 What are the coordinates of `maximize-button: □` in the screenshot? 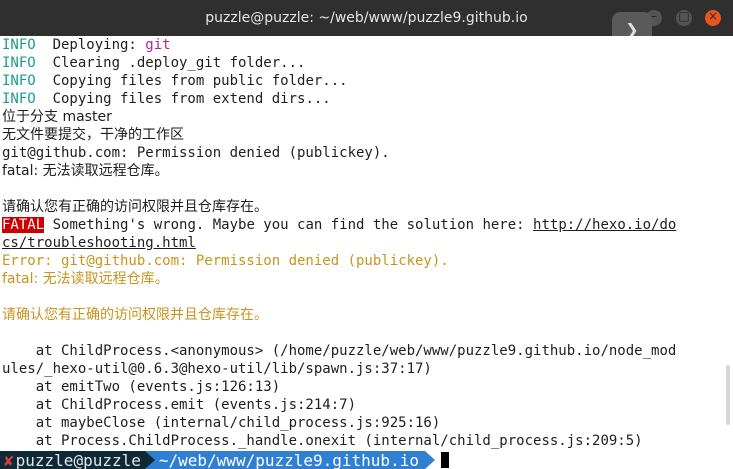 It's located at (684, 17).